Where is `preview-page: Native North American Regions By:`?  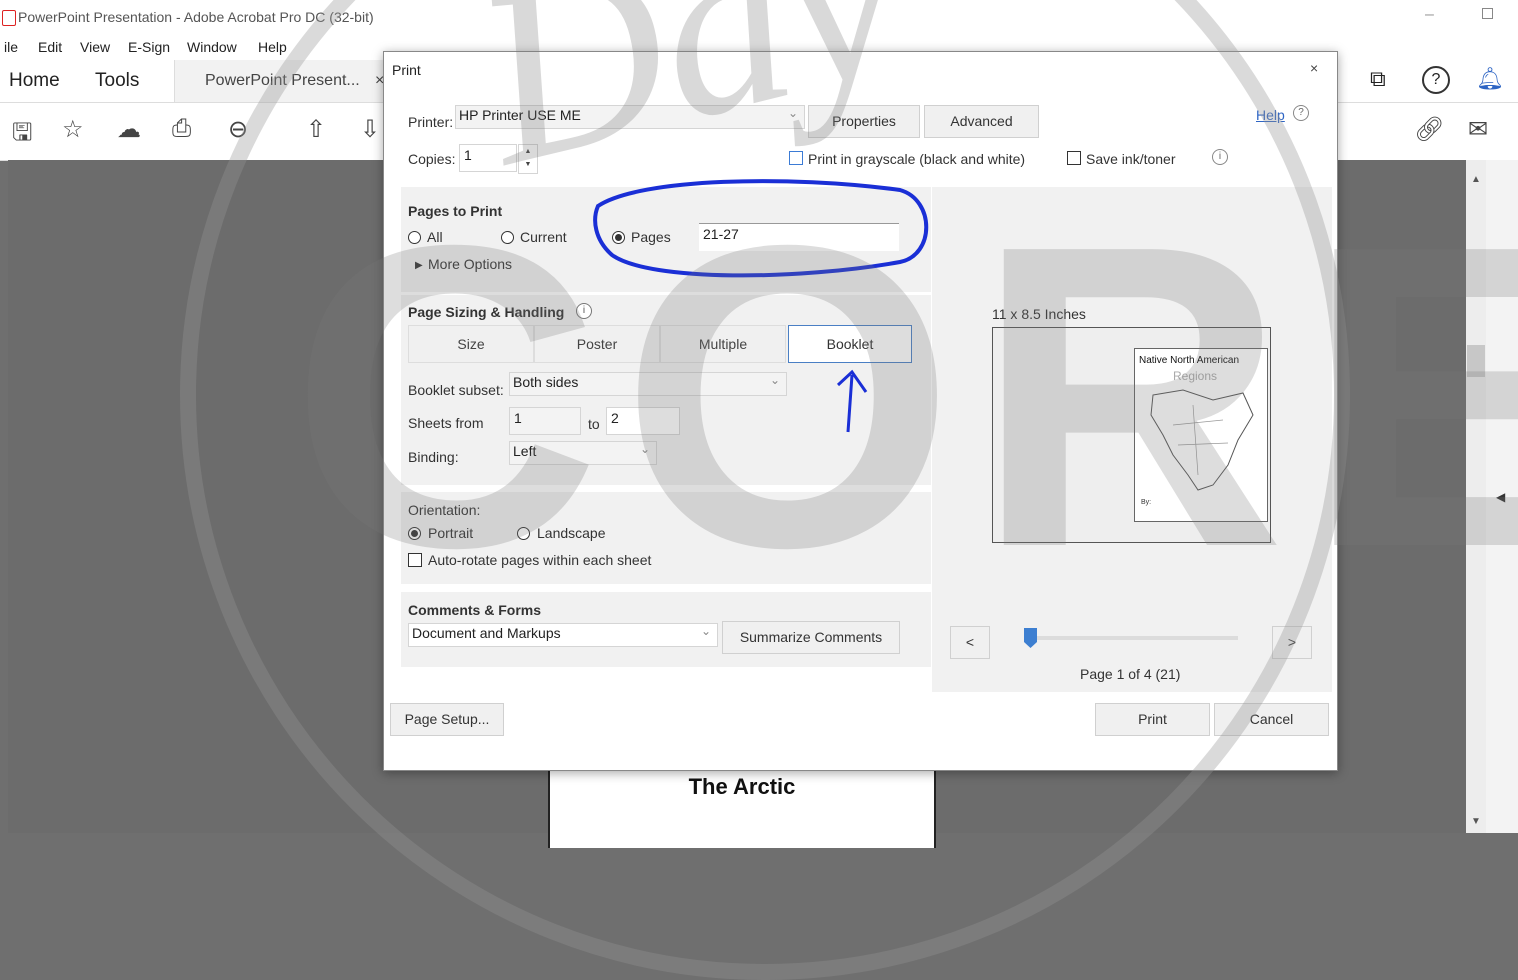
preview-page: Native North American Regions By: is located at coordinates (1201, 435).